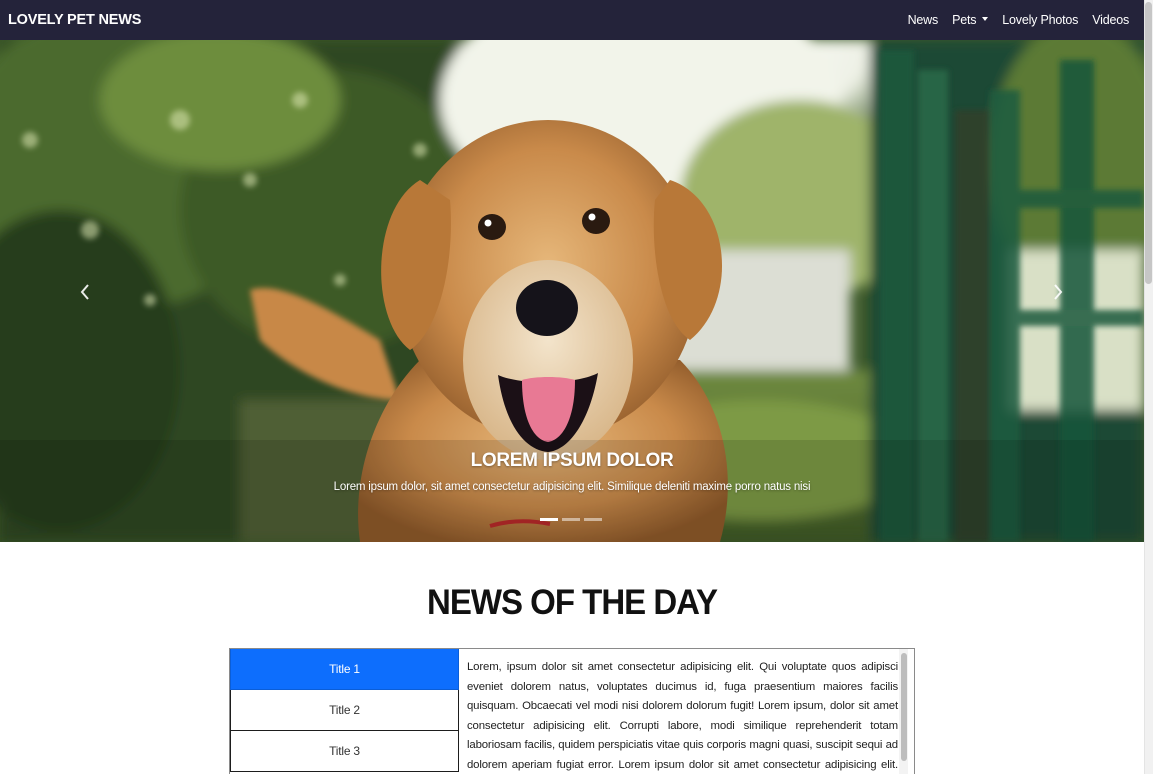 This screenshot has width=1153, height=774. What do you see at coordinates (985, 19) in the screenshot?
I see `caret-down-icon` at bounding box center [985, 19].